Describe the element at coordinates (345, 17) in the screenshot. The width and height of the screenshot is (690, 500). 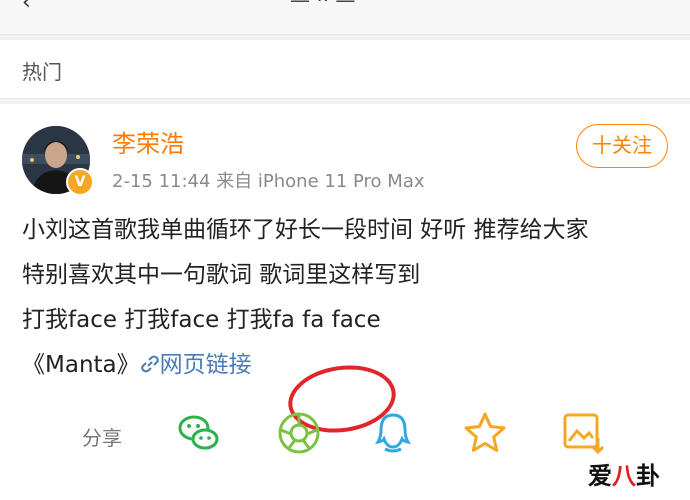
I see `top-bar: ‹ — ·· —` at that location.